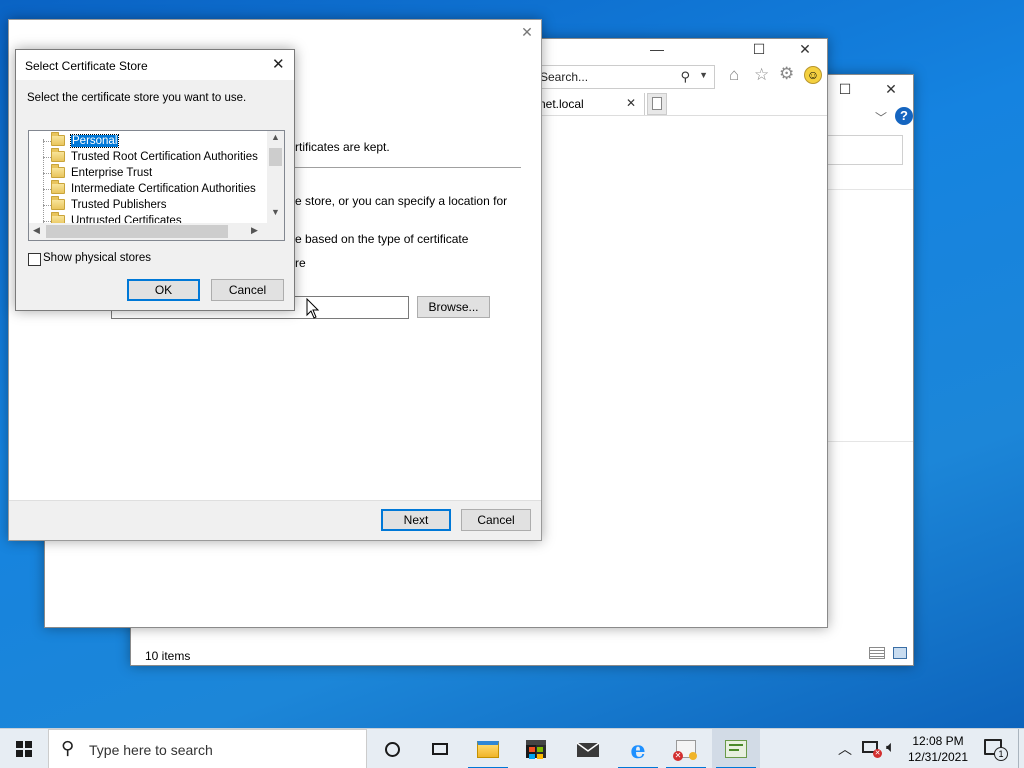  I want to click on windows-start-icon, so click(24, 749).